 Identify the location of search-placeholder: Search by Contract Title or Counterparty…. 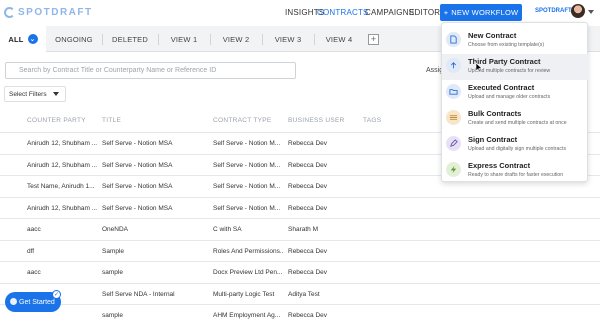
(118, 70).